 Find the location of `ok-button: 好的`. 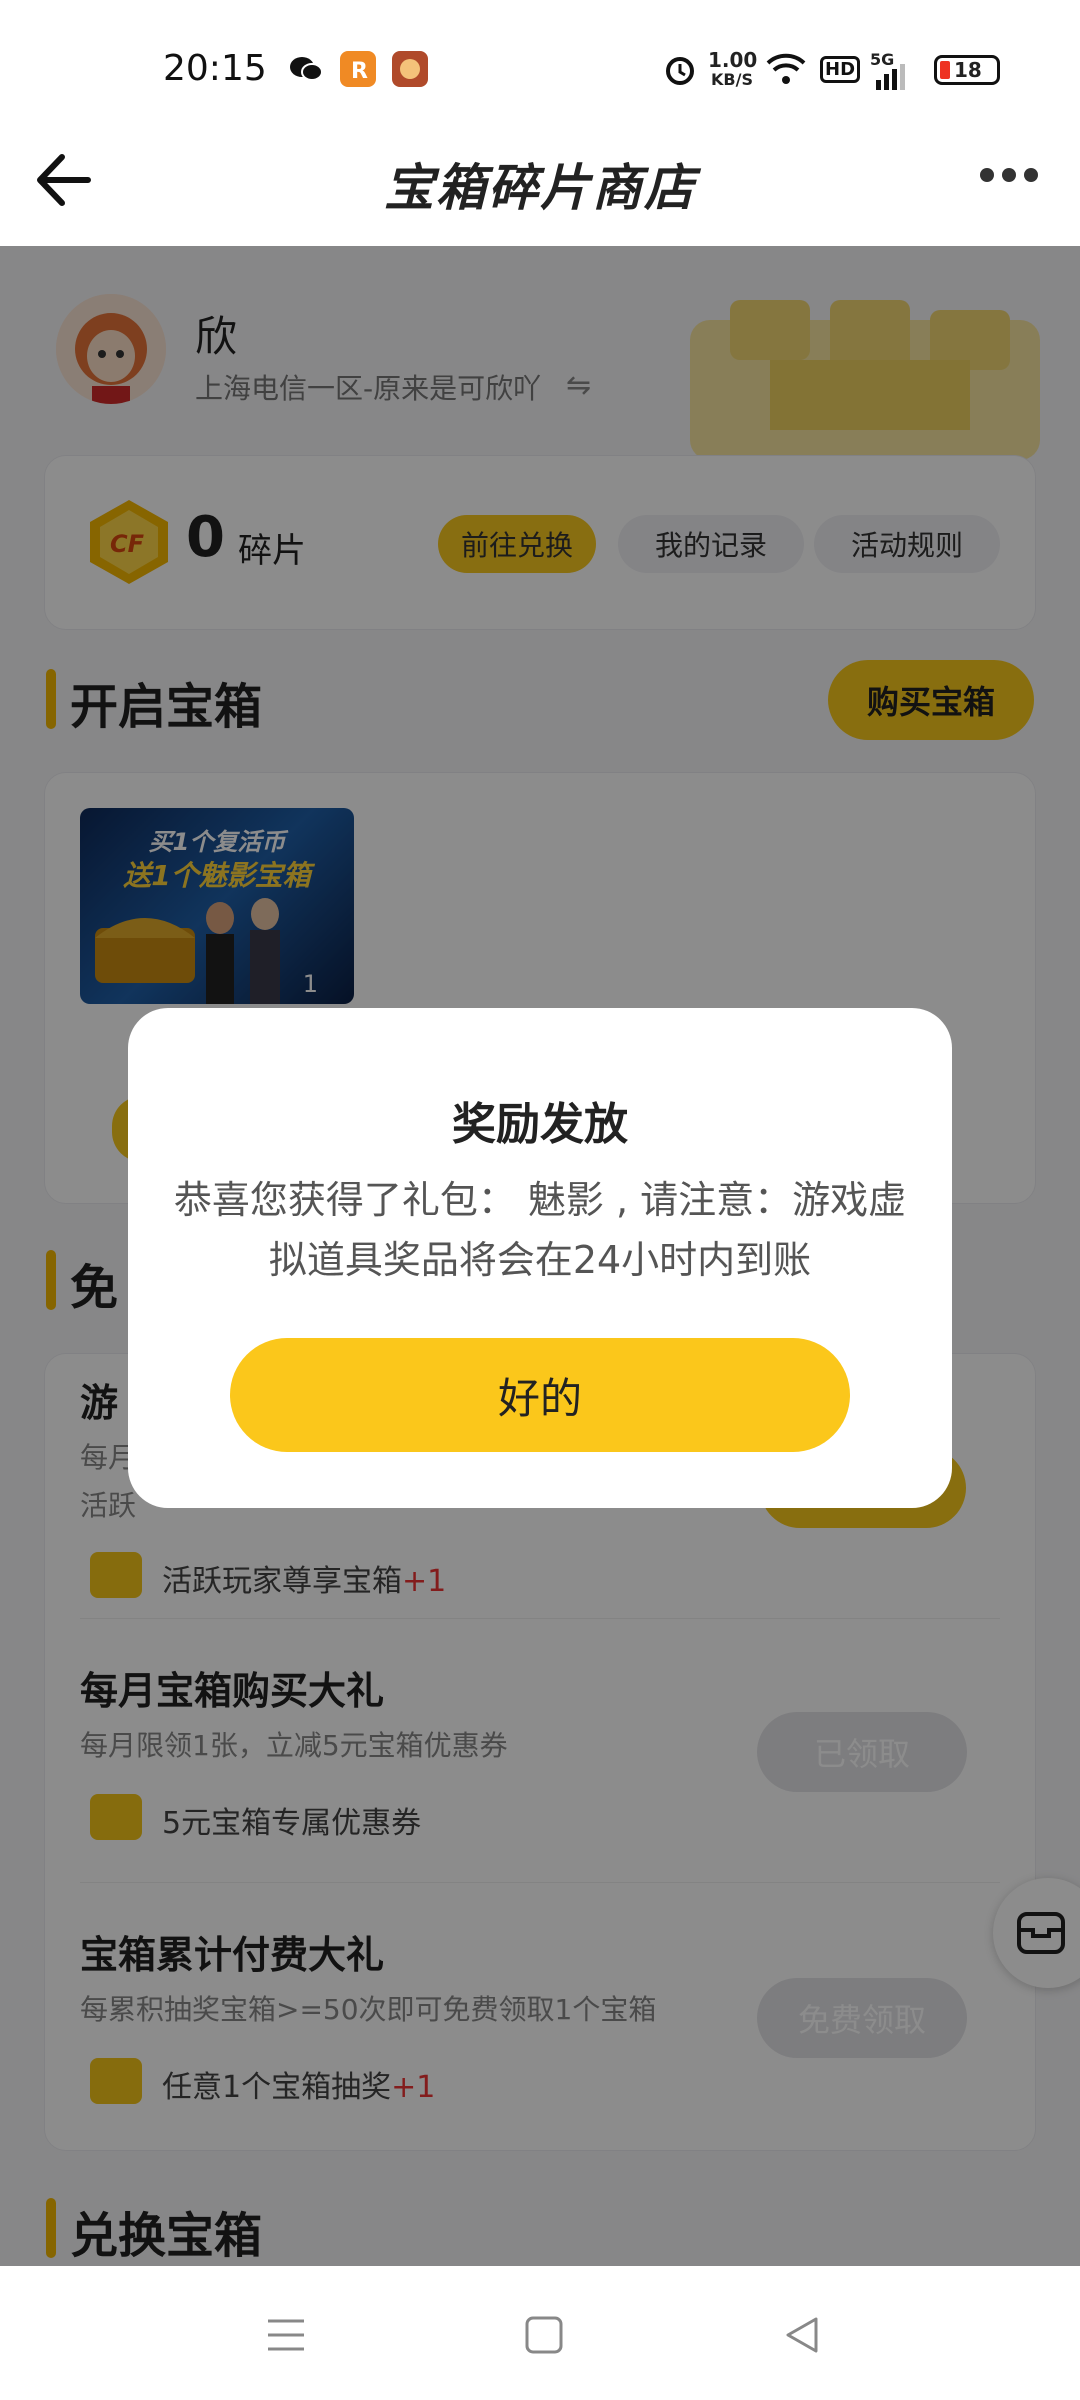

ok-button: 好的 is located at coordinates (540, 1395).